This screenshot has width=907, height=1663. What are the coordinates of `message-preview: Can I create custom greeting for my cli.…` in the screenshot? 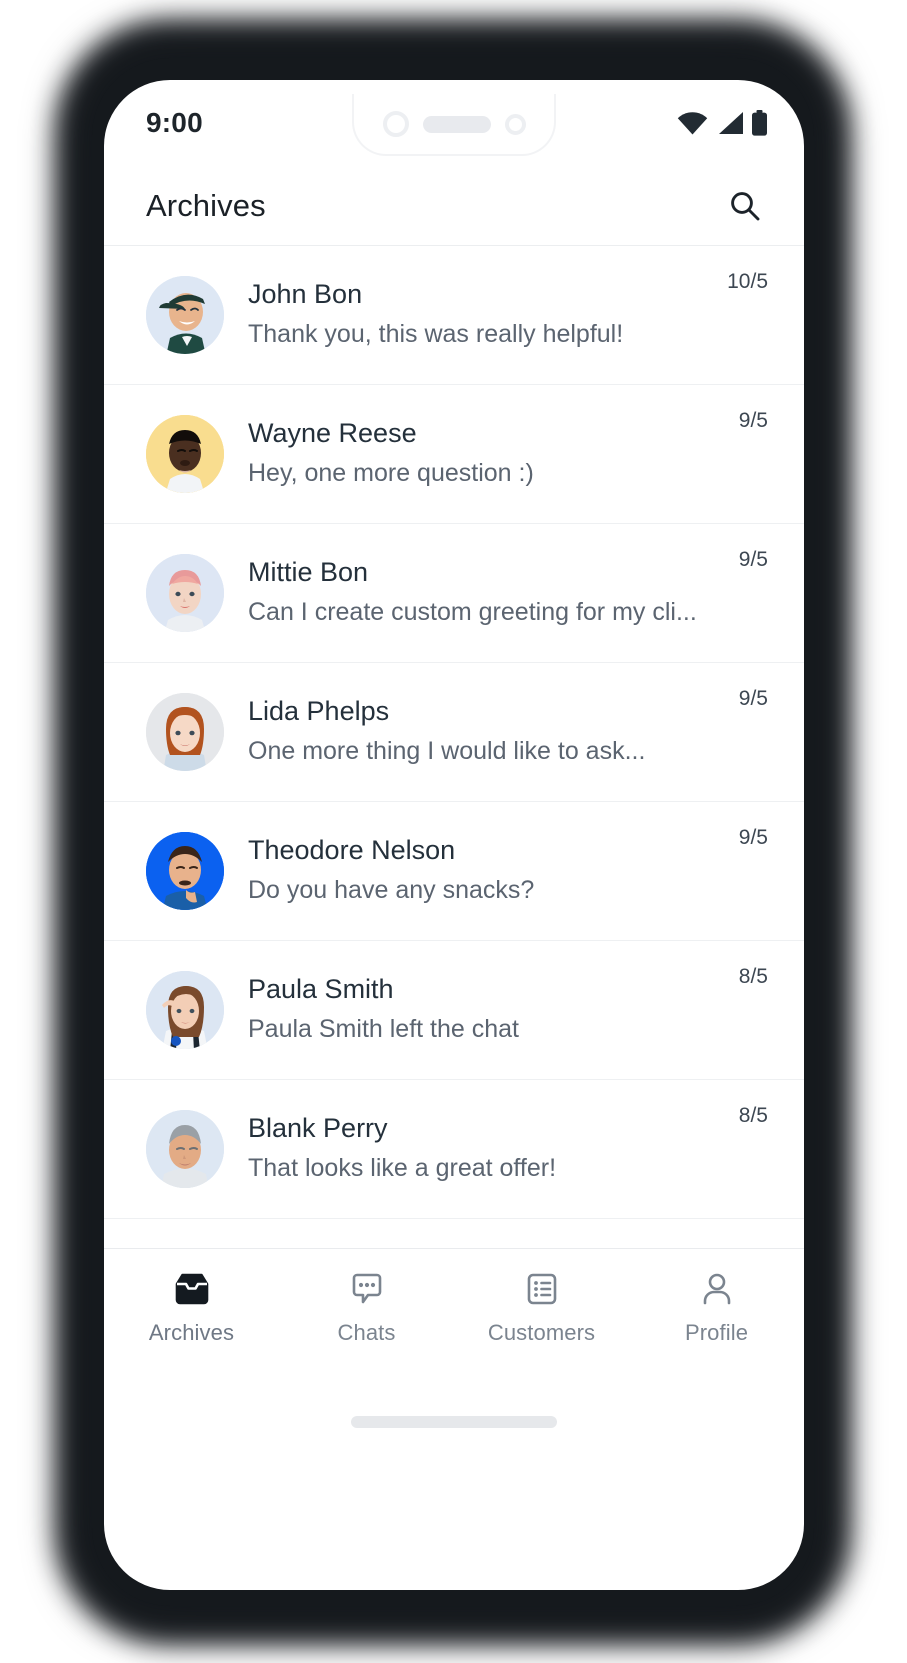 It's located at (472, 611).